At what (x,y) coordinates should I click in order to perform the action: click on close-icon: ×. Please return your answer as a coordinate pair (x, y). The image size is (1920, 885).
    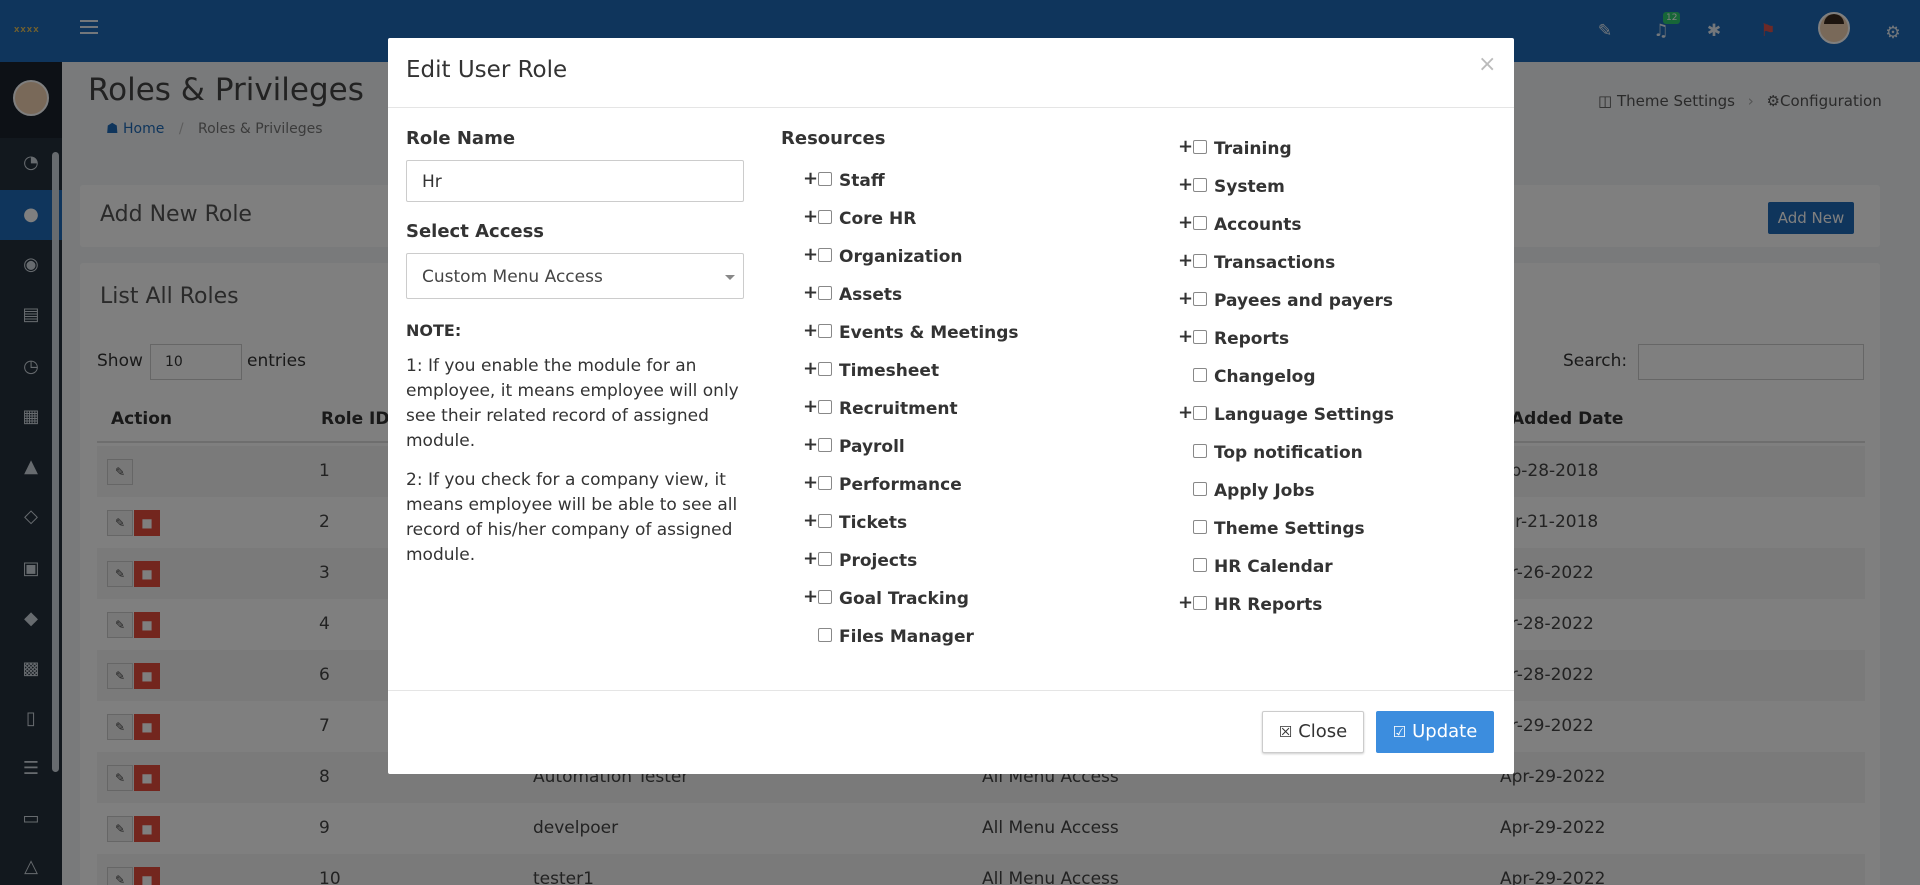
    Looking at the image, I should click on (1487, 64).